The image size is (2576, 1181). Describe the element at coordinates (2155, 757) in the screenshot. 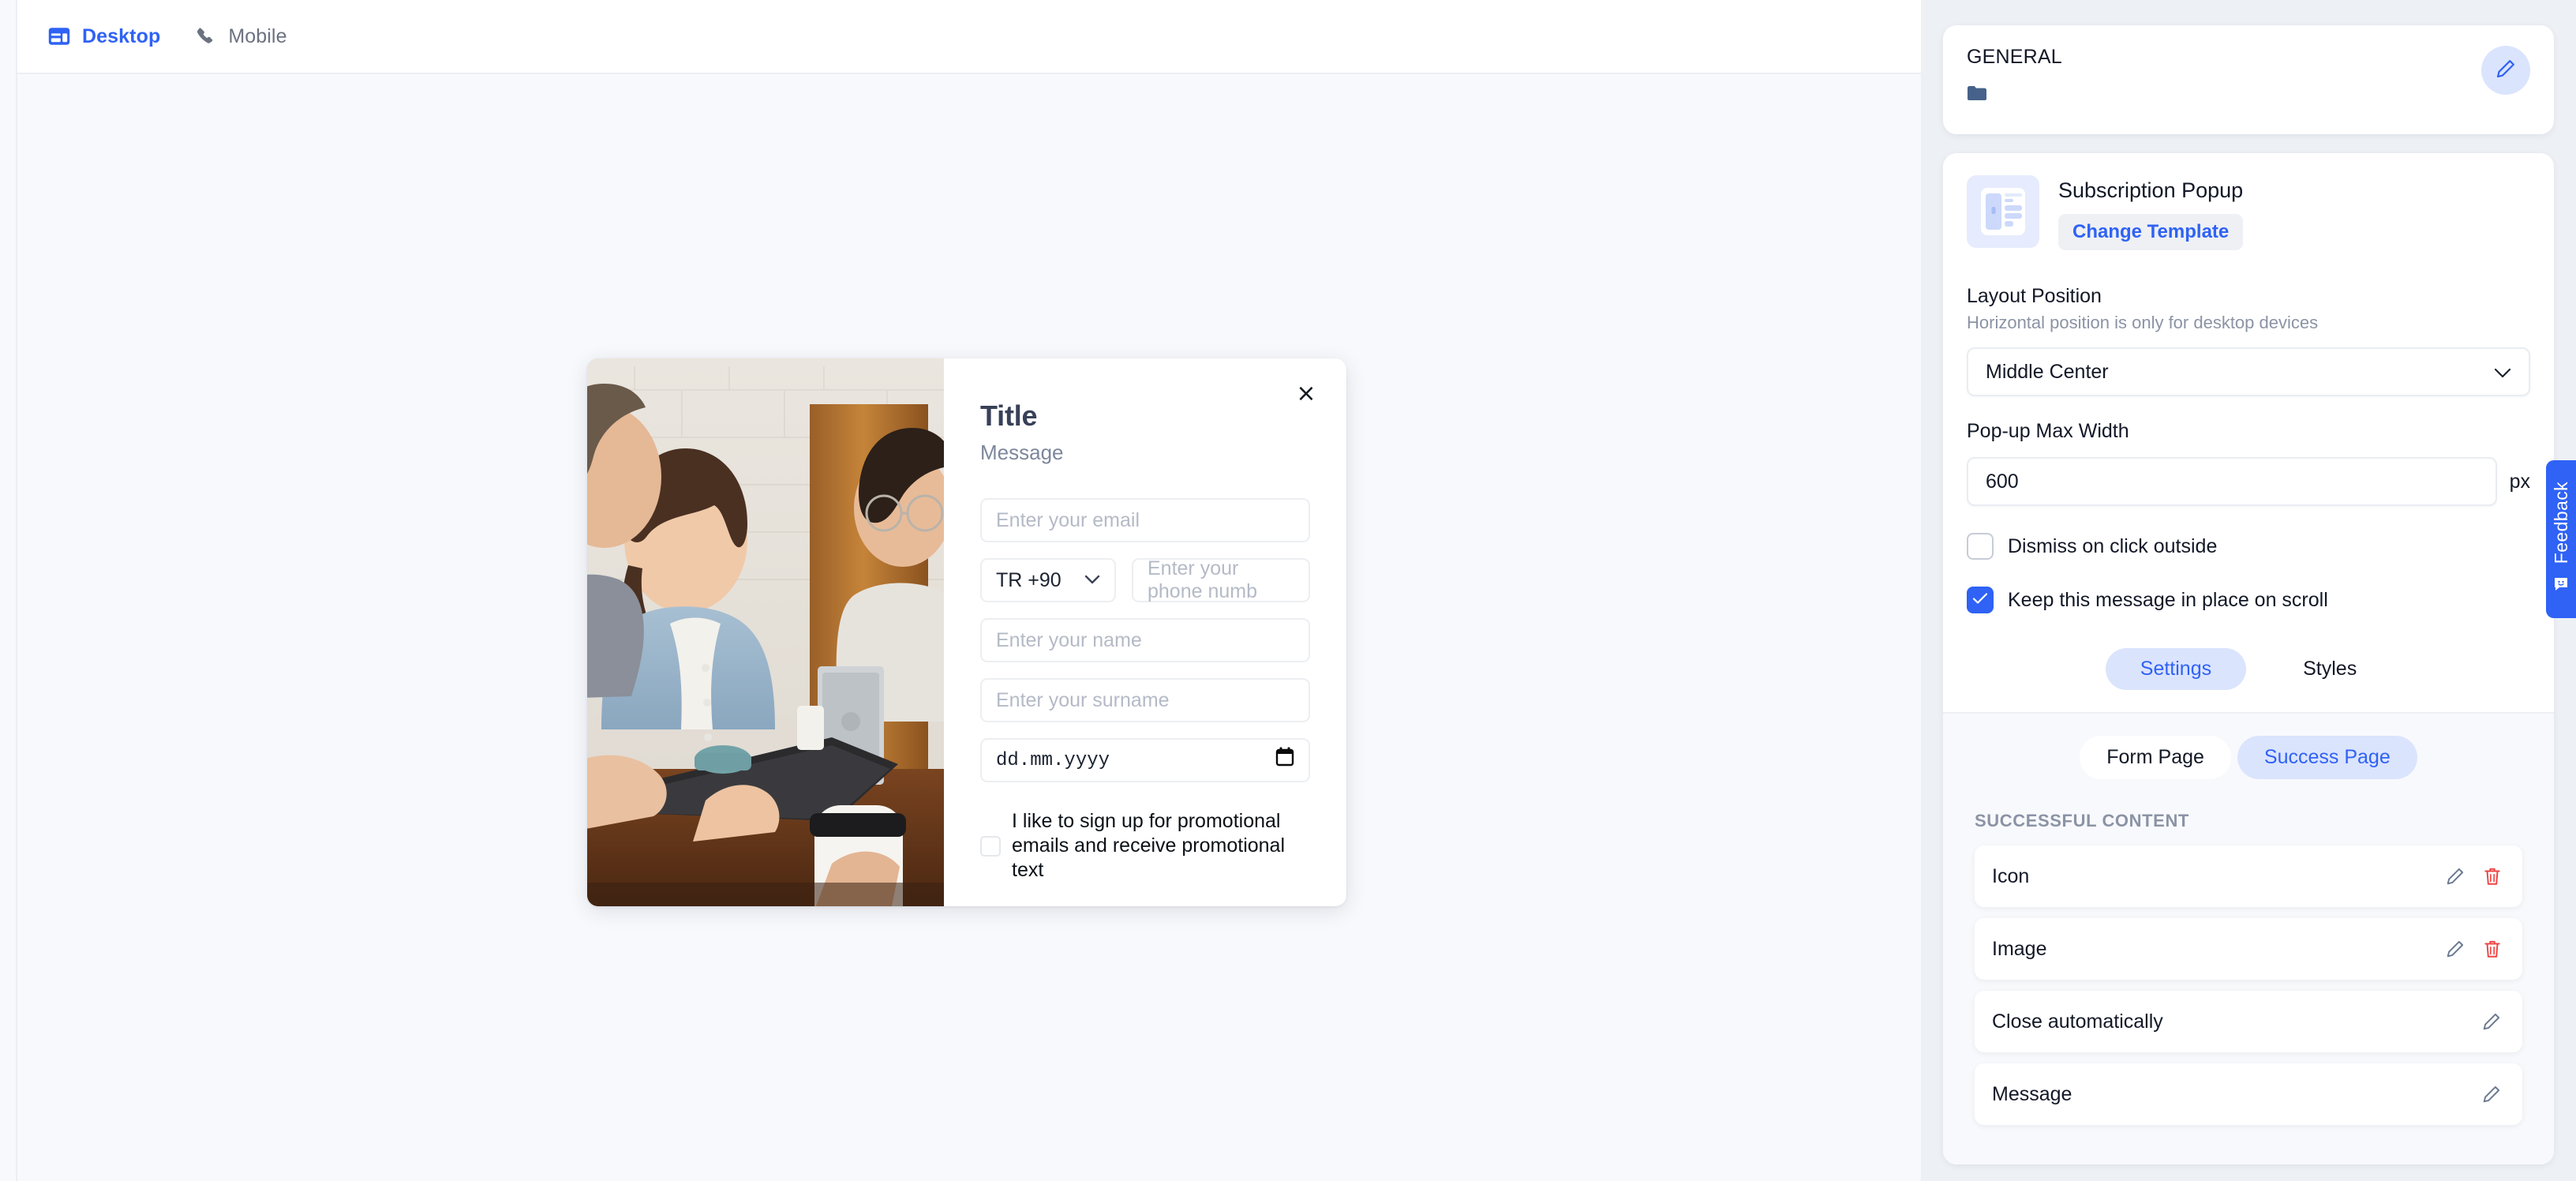

I see `tab-form-page: Form Page` at that location.